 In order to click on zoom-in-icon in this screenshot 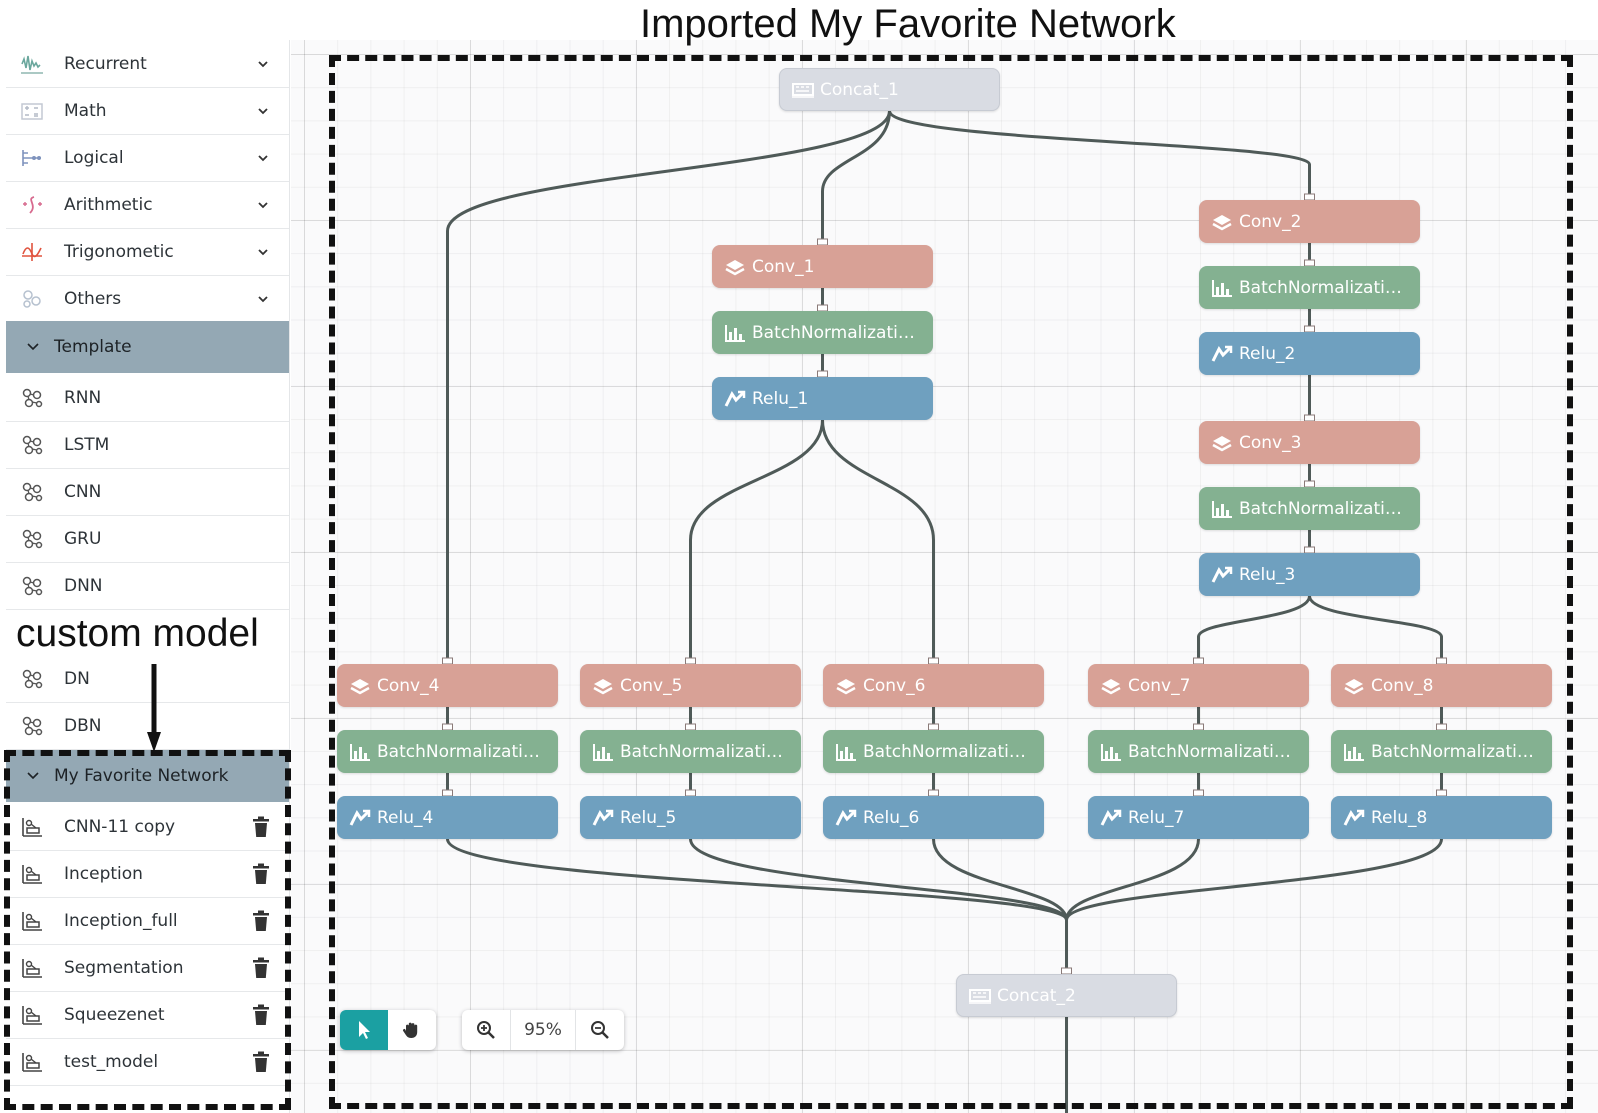, I will do `click(486, 1030)`.